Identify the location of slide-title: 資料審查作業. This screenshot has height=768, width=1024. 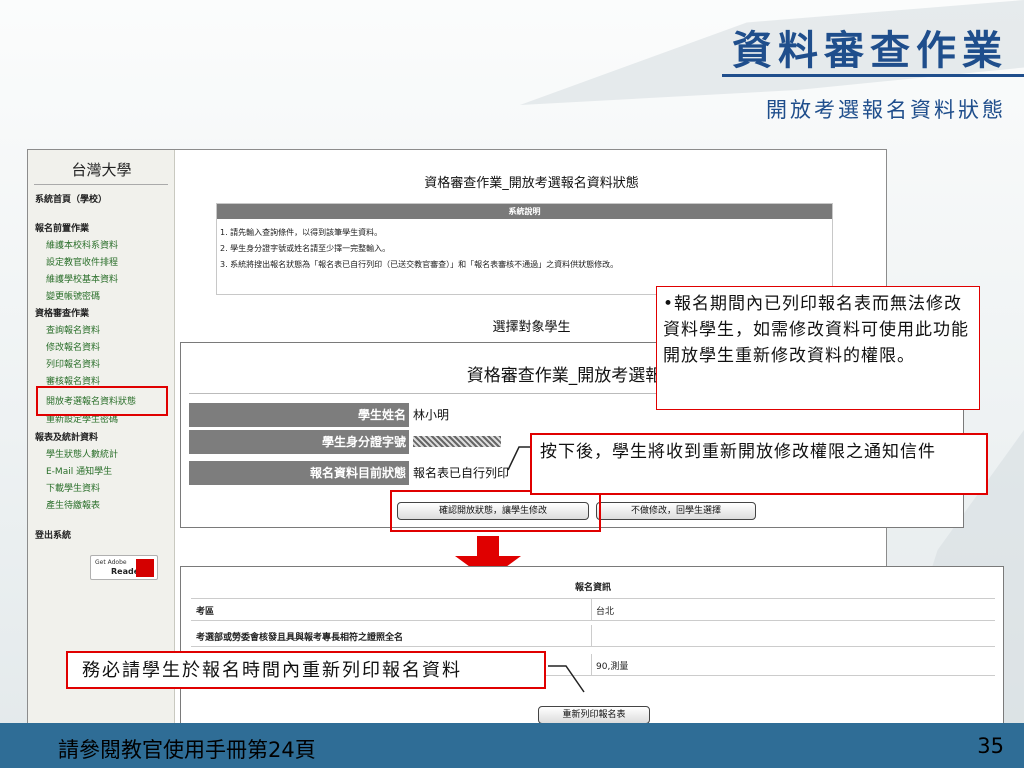
(870, 50).